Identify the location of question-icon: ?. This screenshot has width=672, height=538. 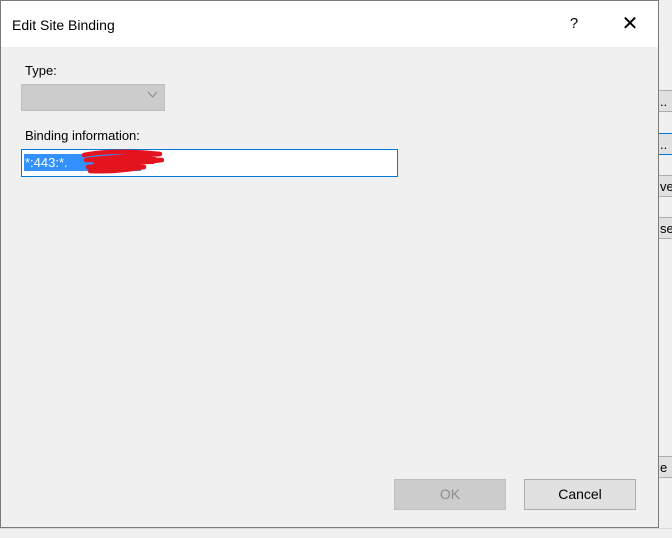
(574, 23).